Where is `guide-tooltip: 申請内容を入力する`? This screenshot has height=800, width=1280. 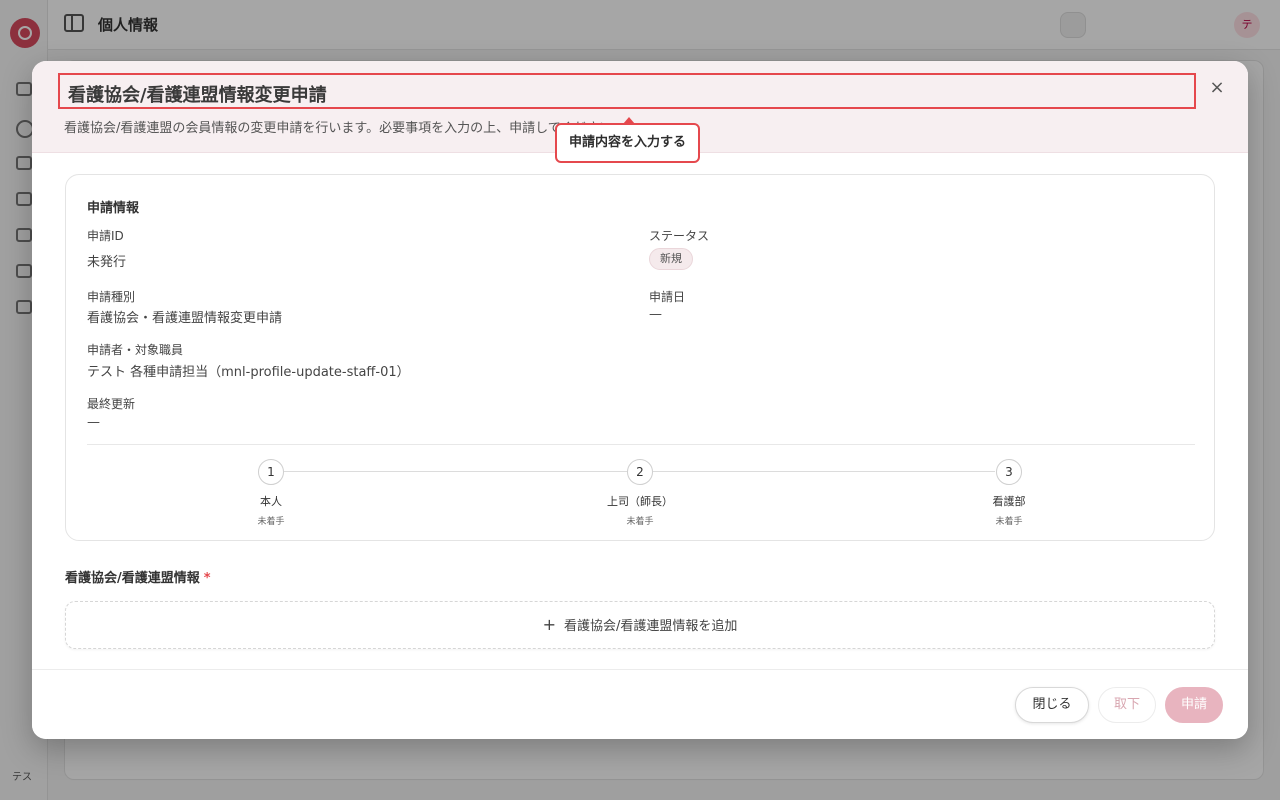 guide-tooltip: 申請内容を入力する is located at coordinates (627, 140).